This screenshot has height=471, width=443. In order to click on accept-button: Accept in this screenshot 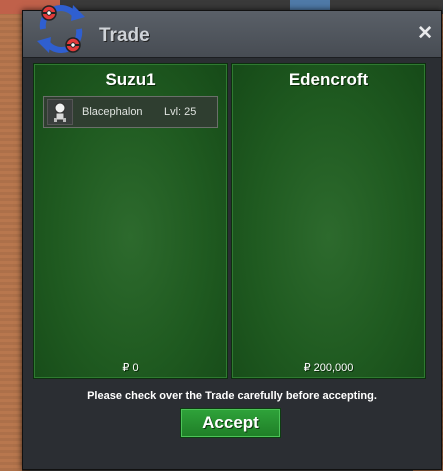, I will do `click(230, 423)`.